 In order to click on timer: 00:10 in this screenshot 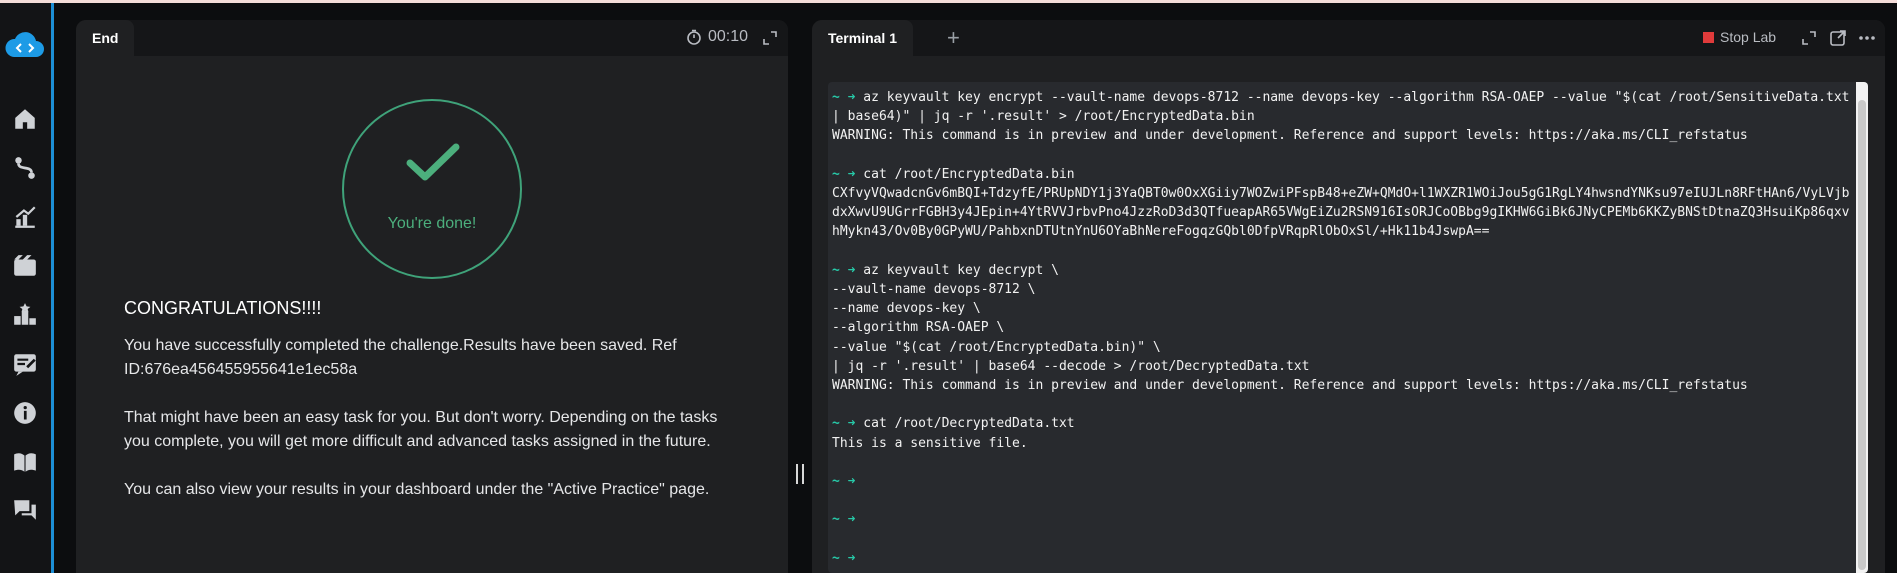, I will do `click(717, 37)`.